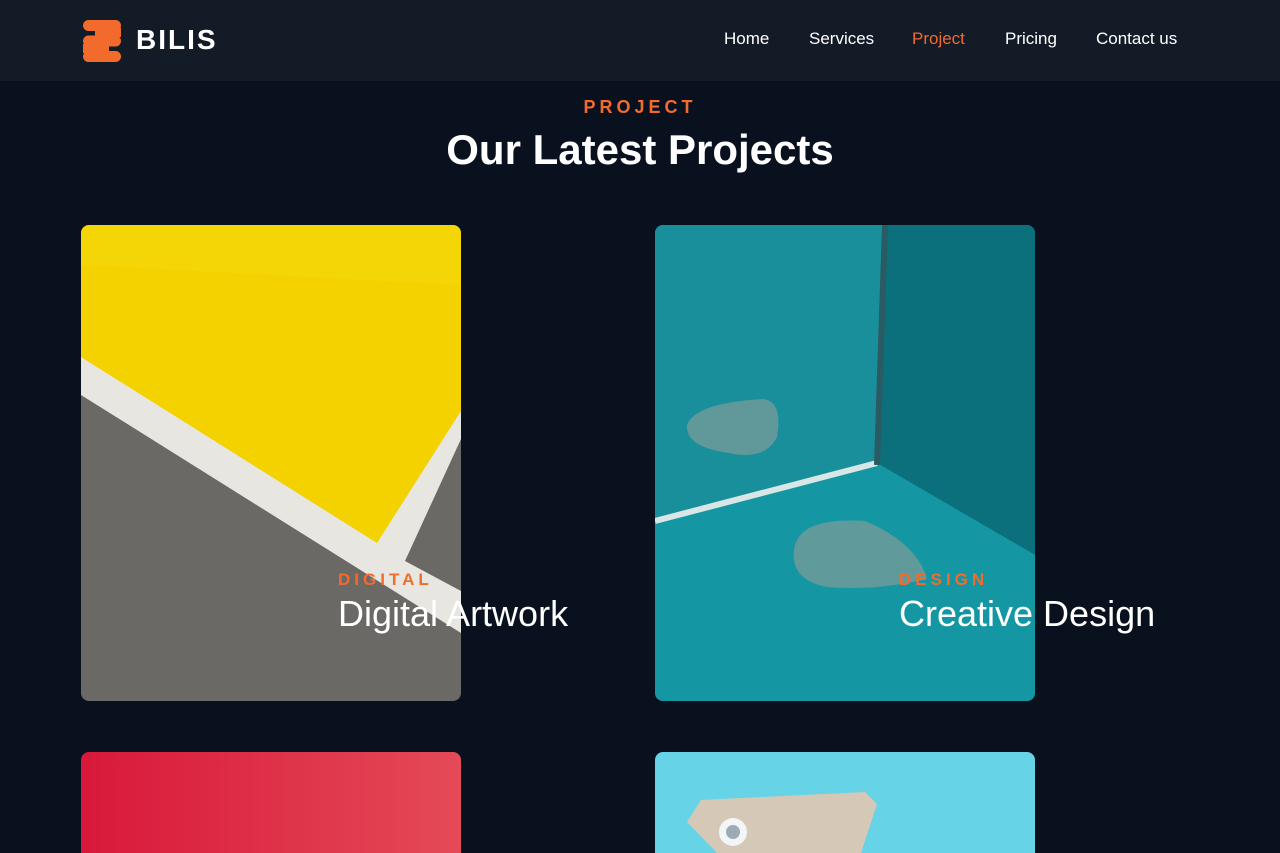 The height and width of the screenshot is (853, 1280). I want to click on project-category: DIGITAL, so click(385, 579).